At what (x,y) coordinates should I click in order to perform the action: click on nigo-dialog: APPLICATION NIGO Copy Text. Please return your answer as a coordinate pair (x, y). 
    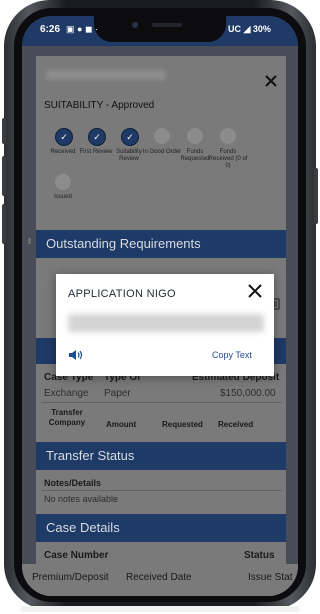
    Looking at the image, I should click on (165, 325).